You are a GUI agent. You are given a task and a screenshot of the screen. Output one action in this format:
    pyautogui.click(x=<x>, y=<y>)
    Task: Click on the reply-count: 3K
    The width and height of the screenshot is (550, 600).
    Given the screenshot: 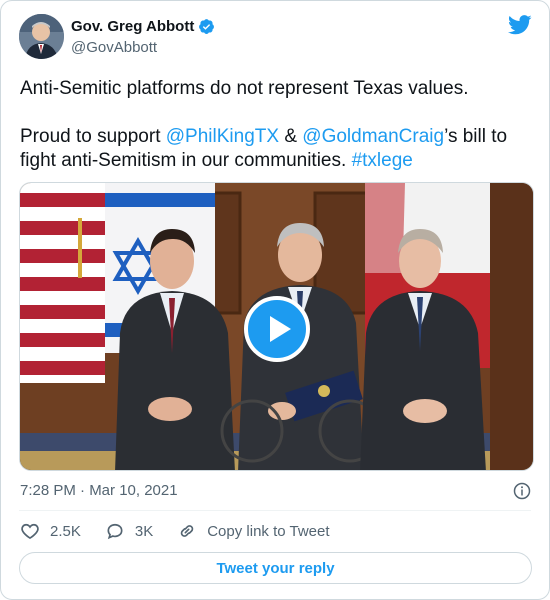 What is the action you would take?
    pyautogui.click(x=144, y=531)
    